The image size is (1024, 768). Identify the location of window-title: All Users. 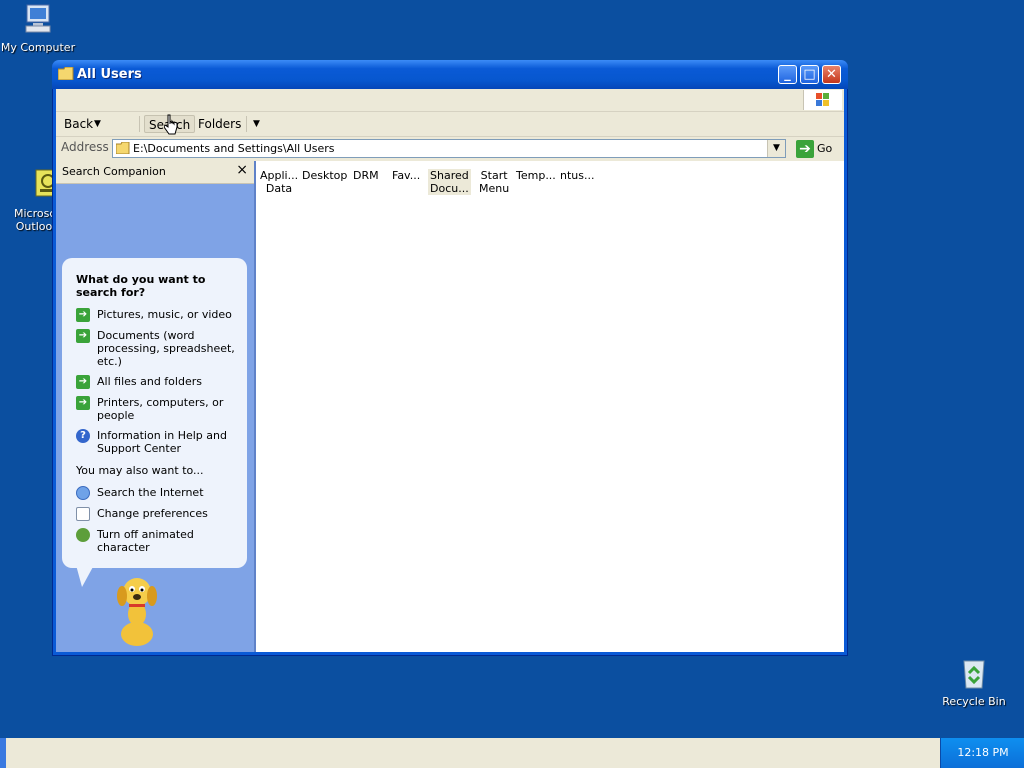
(109, 74).